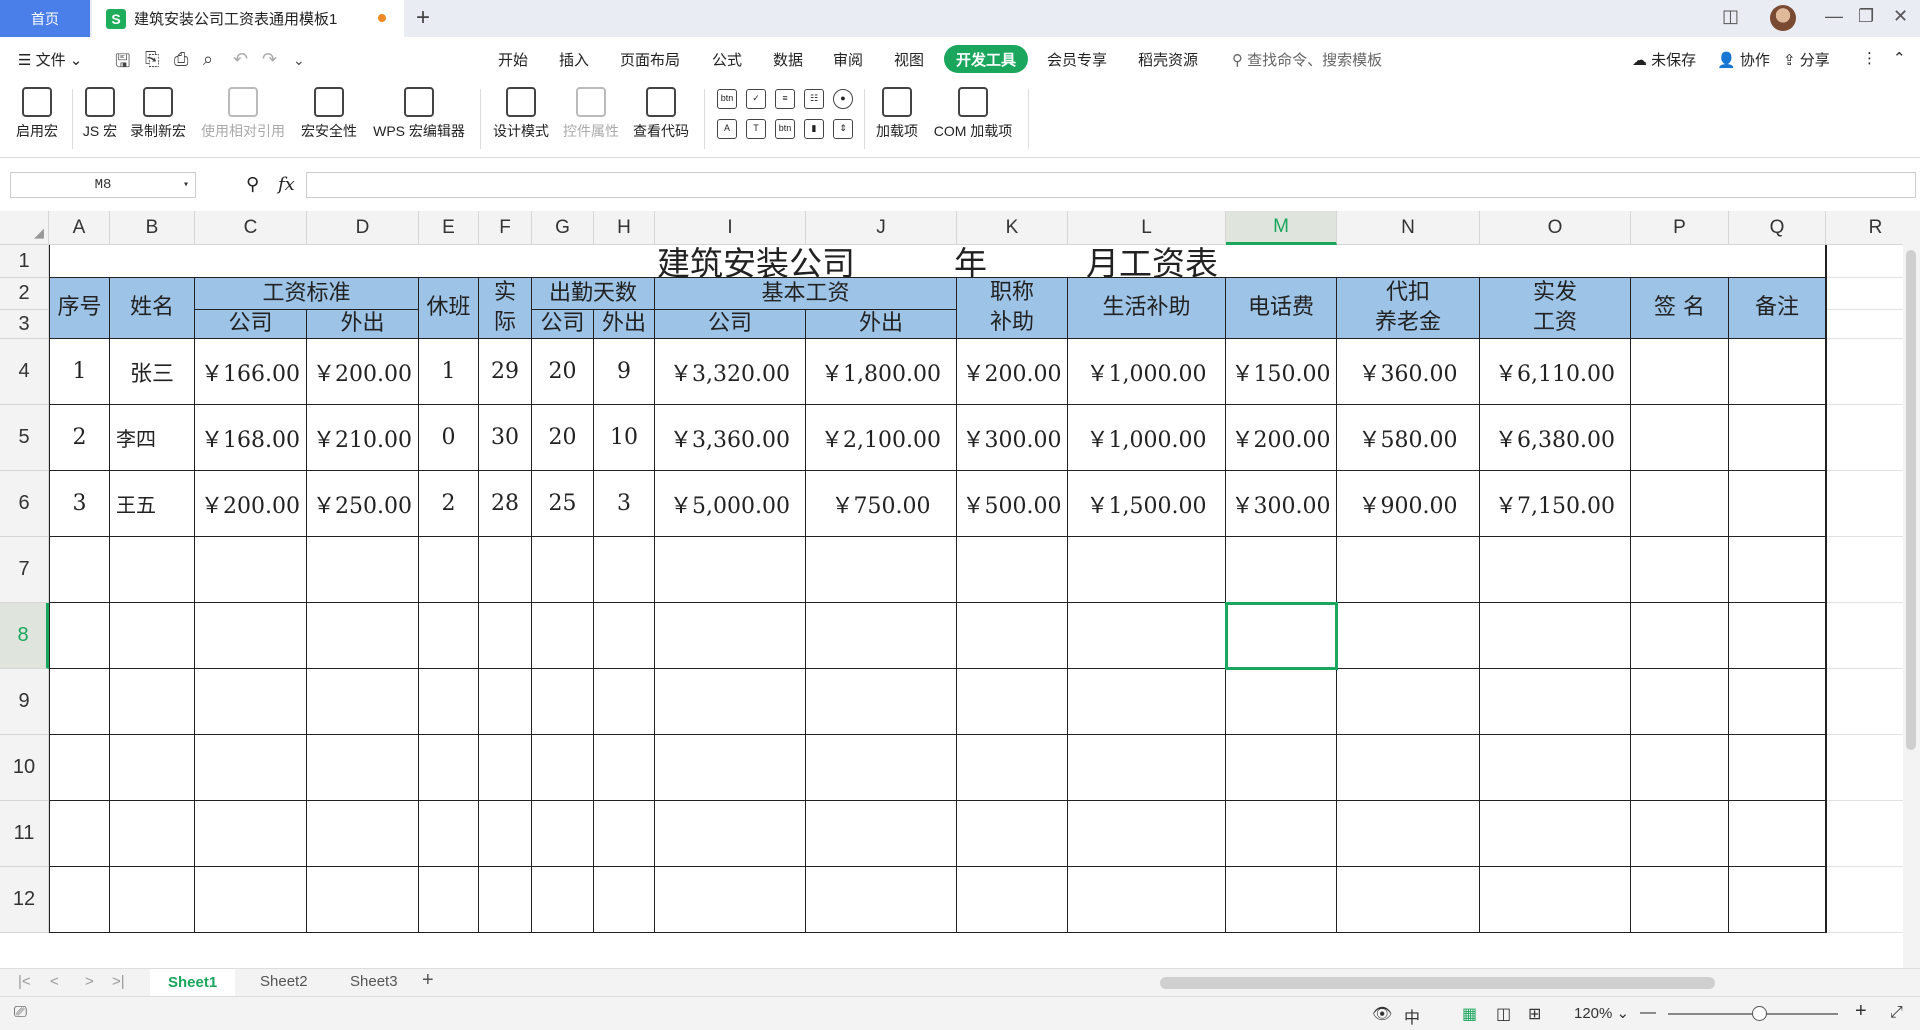 This screenshot has height=1030, width=1920. I want to click on header-wage-company: 公司, so click(251, 324).